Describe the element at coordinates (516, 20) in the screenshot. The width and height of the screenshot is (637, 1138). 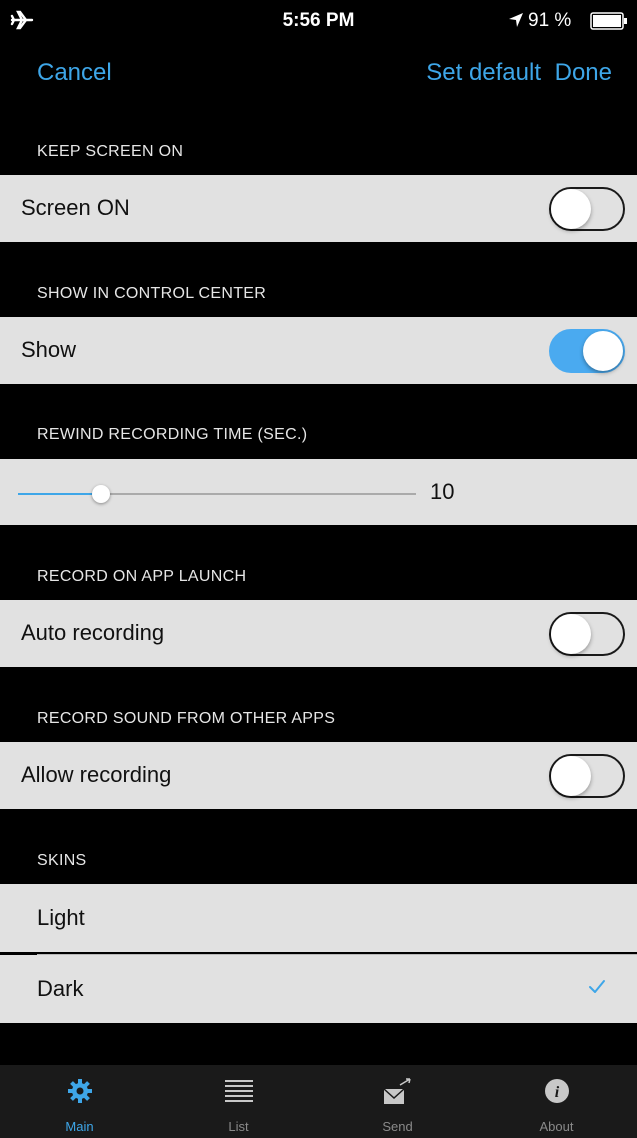
I see `location-arrow-icon` at that location.